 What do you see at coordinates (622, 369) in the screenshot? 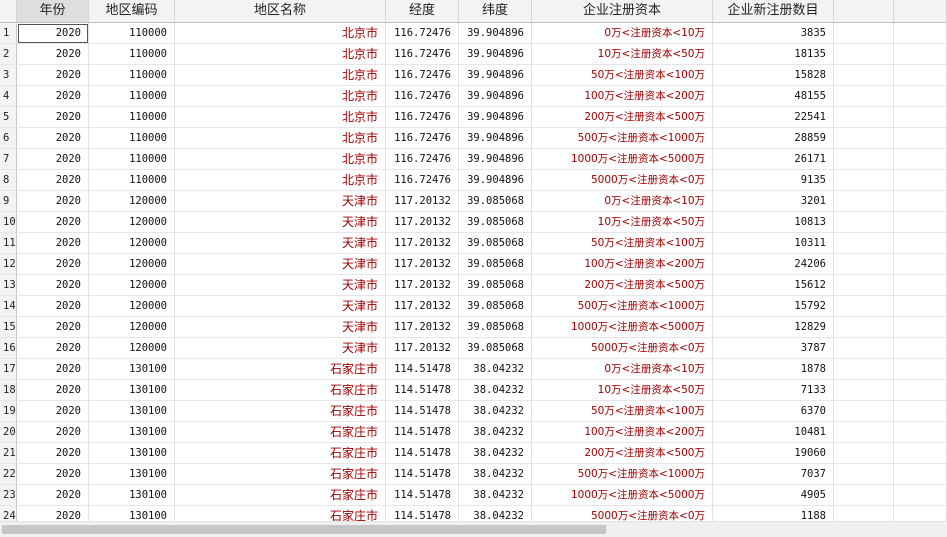
I see `cell-registered-capital: 0万<注册资本<10万` at bounding box center [622, 369].